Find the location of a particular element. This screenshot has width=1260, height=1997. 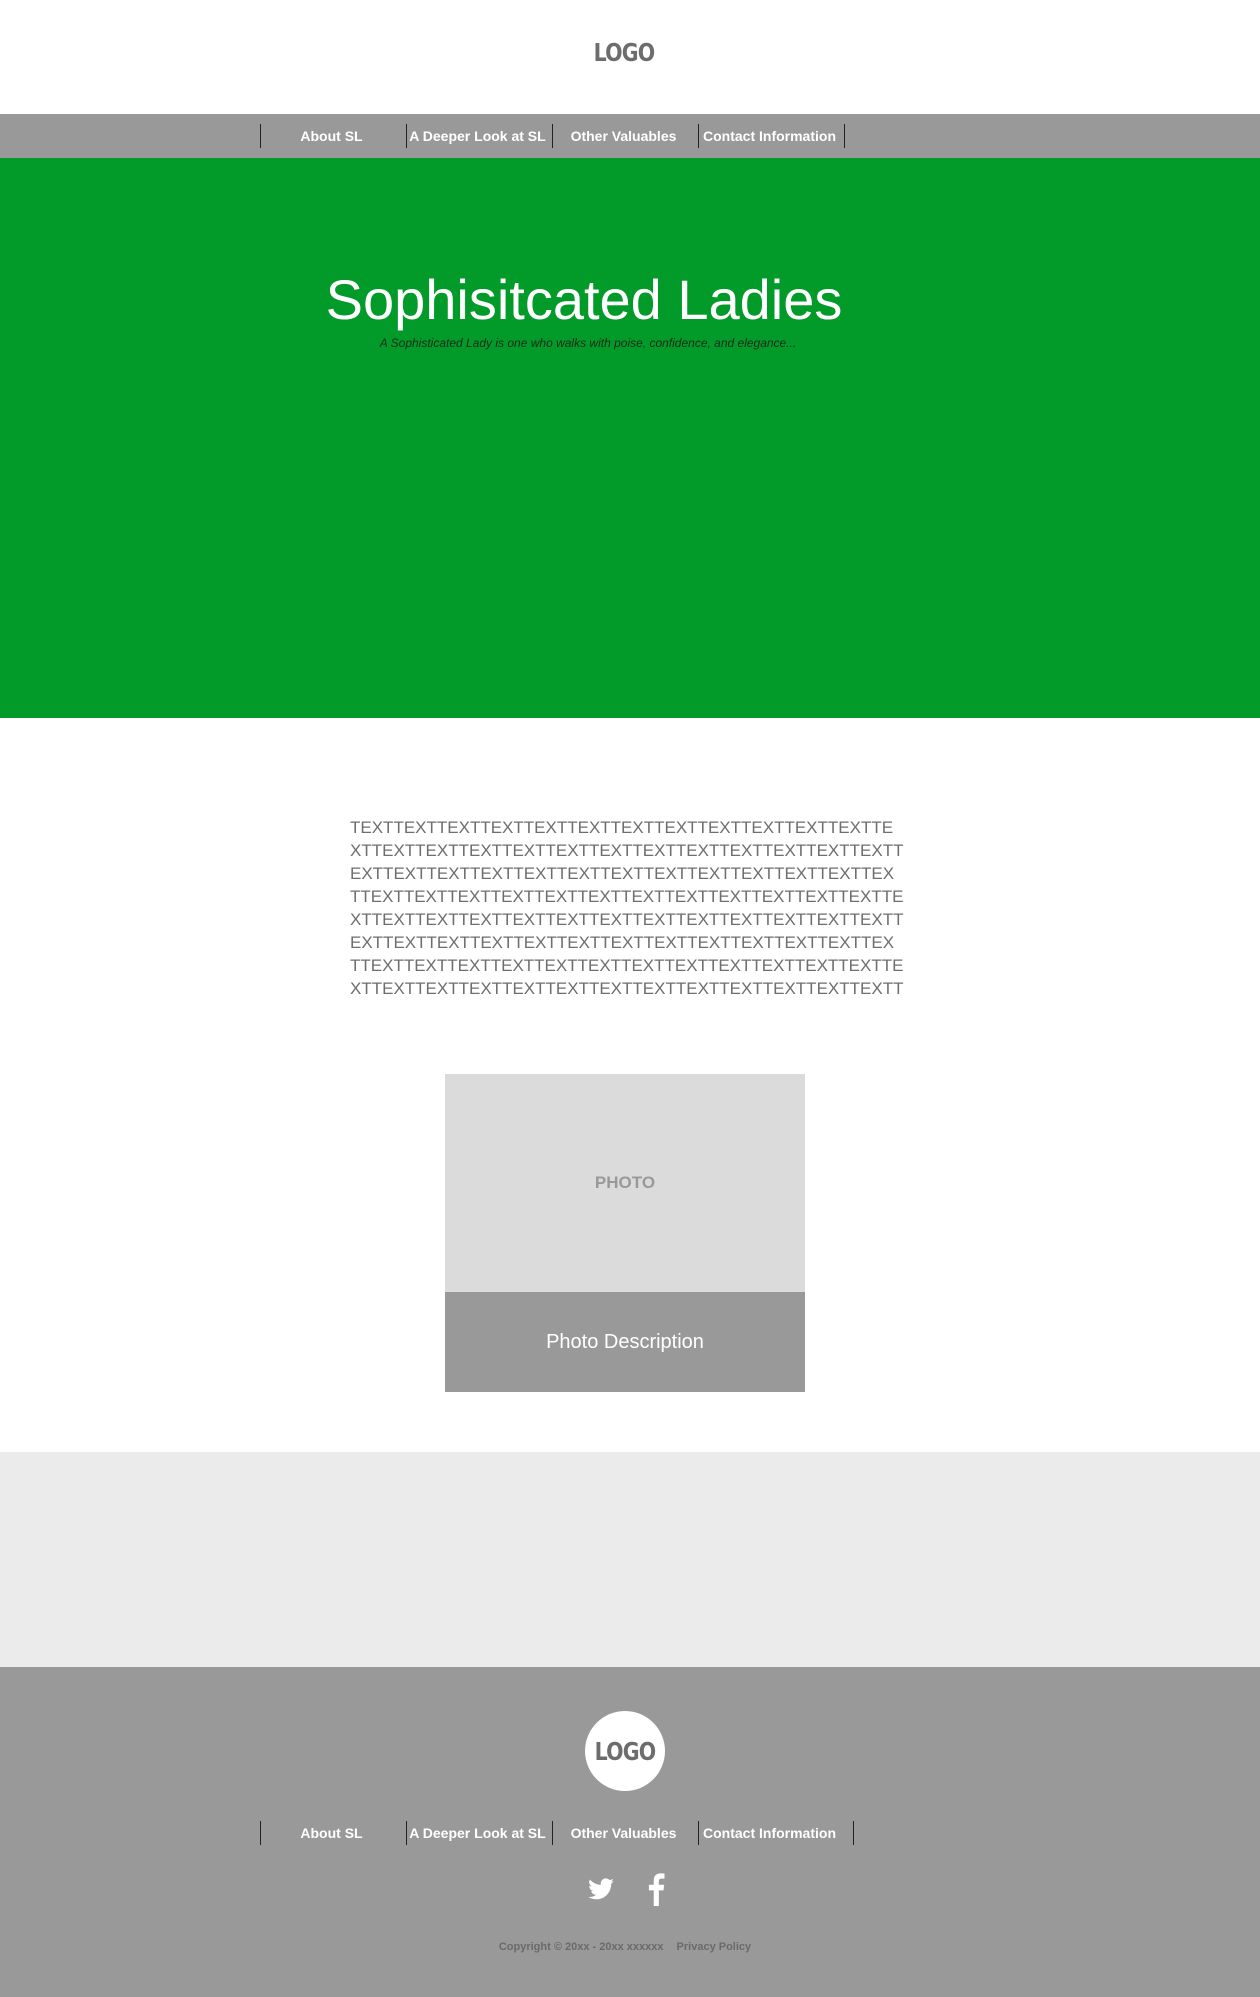

footer-nav-other-valuables: Other Valuables is located at coordinates (623, 1833).